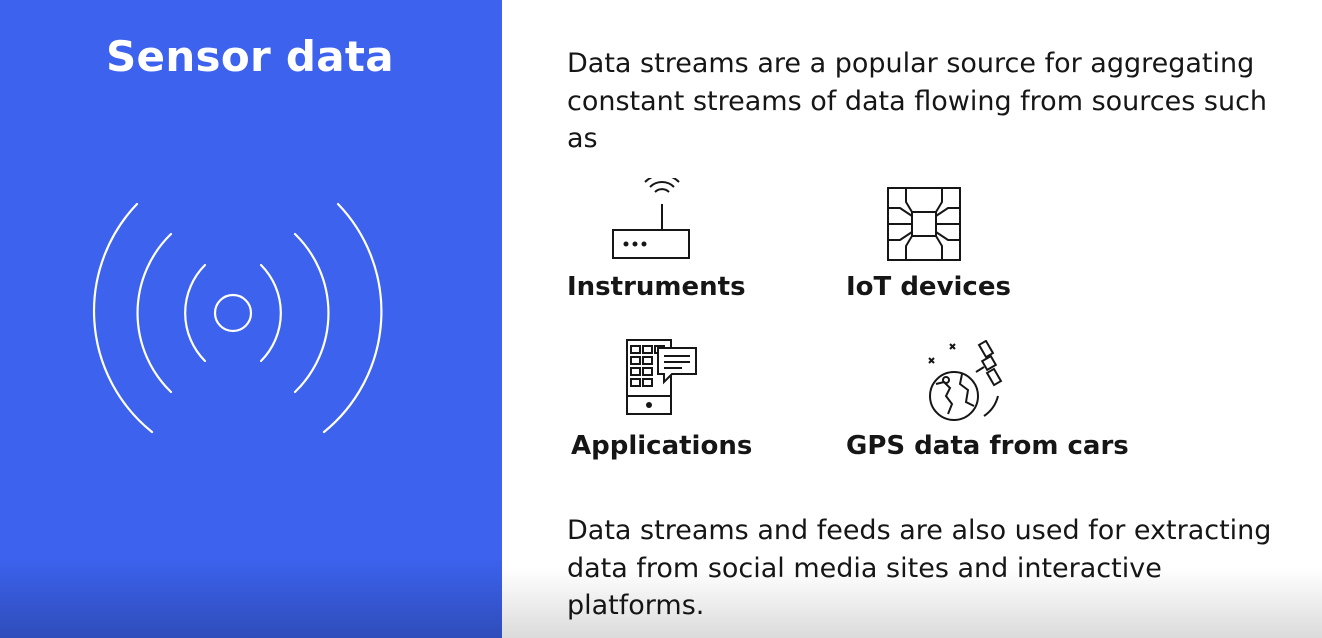 This screenshot has height=638, width=1322. Describe the element at coordinates (651, 218) in the screenshot. I see `router-icon` at that location.